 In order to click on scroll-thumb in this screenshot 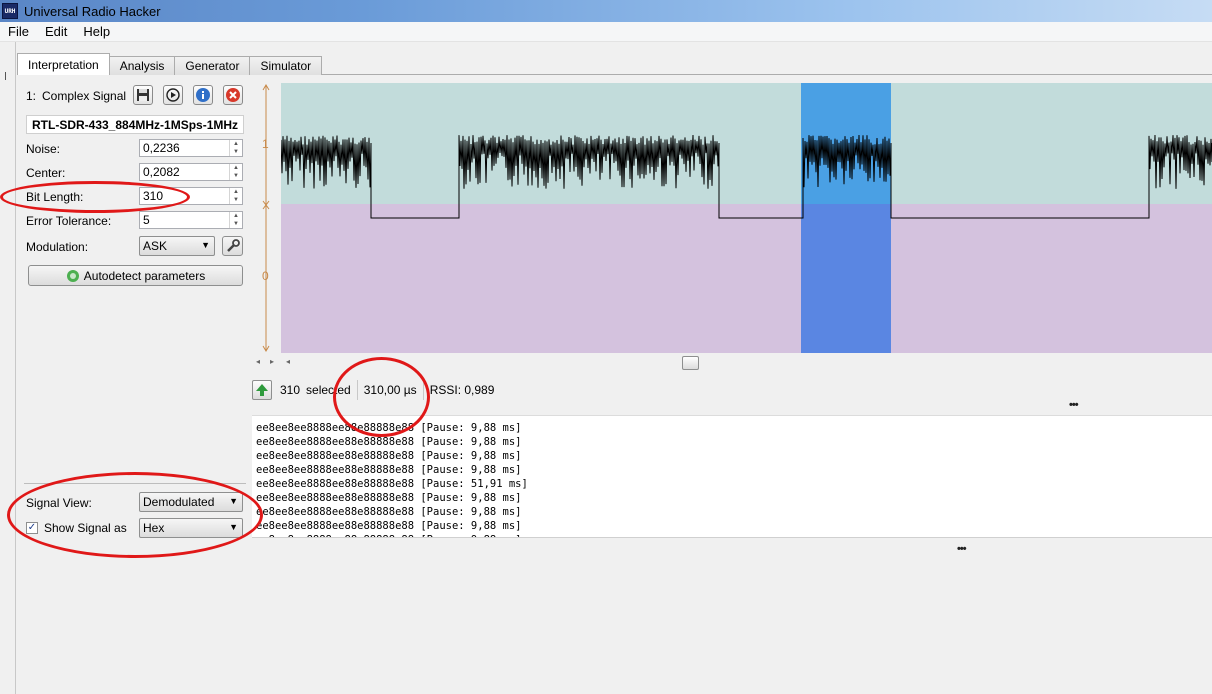, I will do `click(690, 363)`.